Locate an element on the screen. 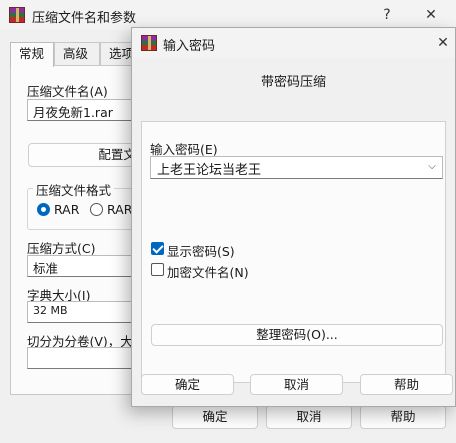 This screenshot has width=456, height=443. help-button: 帮助 is located at coordinates (406, 384).